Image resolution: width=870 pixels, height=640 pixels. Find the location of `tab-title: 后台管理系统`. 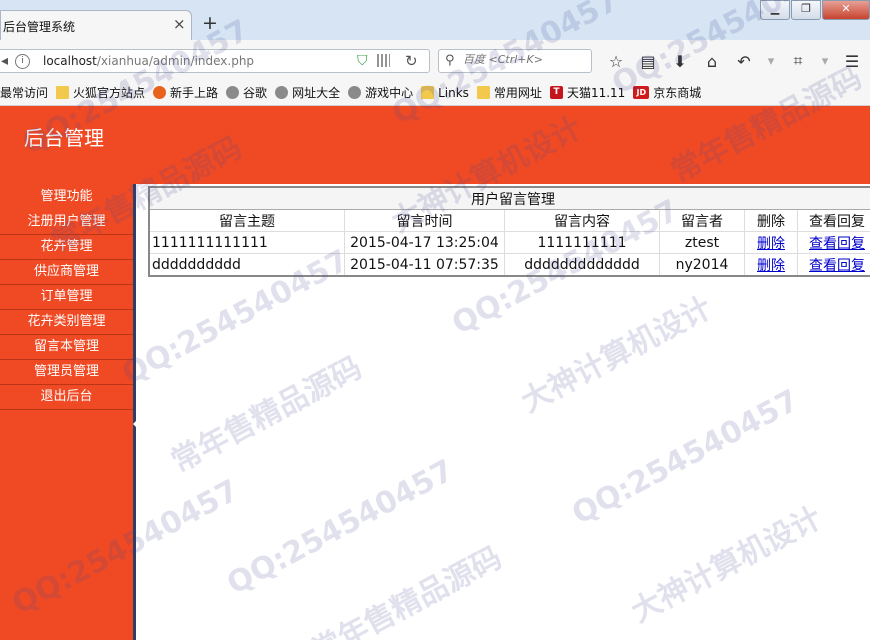

tab-title: 后台管理系统 is located at coordinates (39, 27).